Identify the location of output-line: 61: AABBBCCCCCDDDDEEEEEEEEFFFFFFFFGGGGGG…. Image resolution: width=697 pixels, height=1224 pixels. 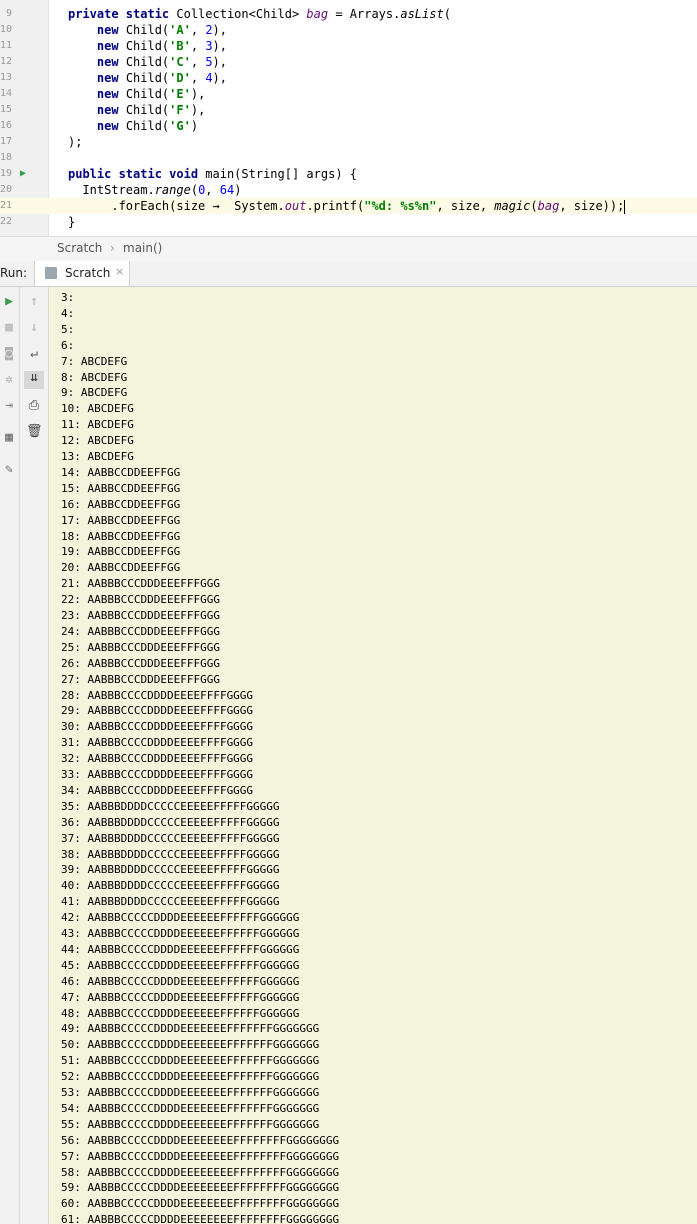
(200, 1218).